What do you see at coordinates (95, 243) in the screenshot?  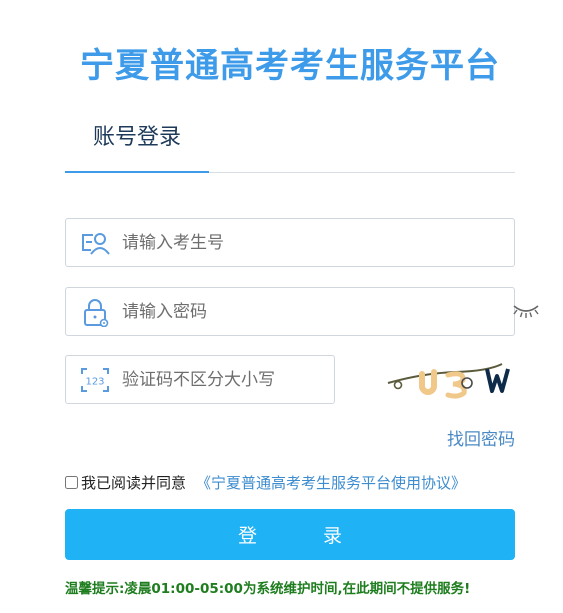 I see `user-card-icon` at bounding box center [95, 243].